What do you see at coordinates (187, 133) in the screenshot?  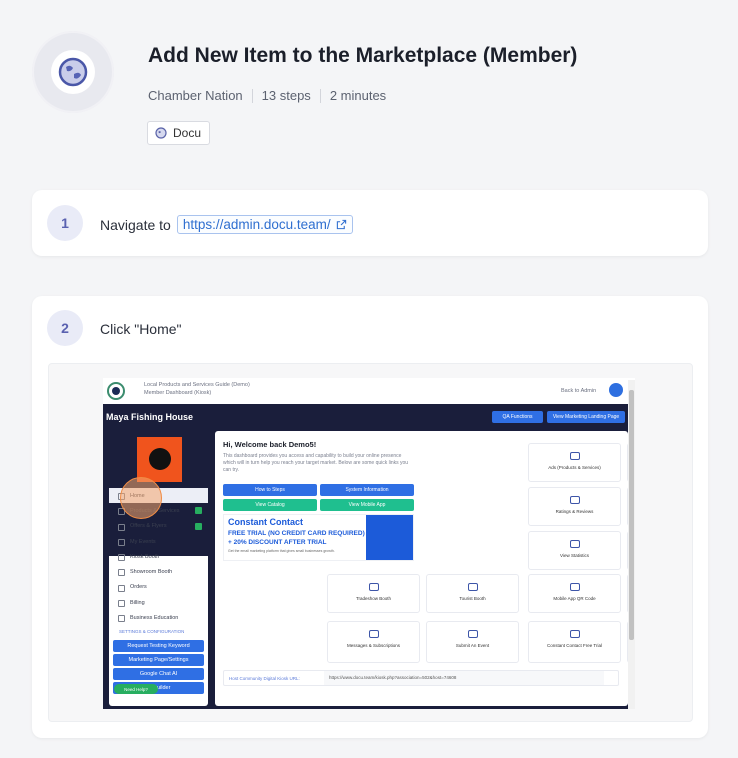 I see `tag-label: Docu` at bounding box center [187, 133].